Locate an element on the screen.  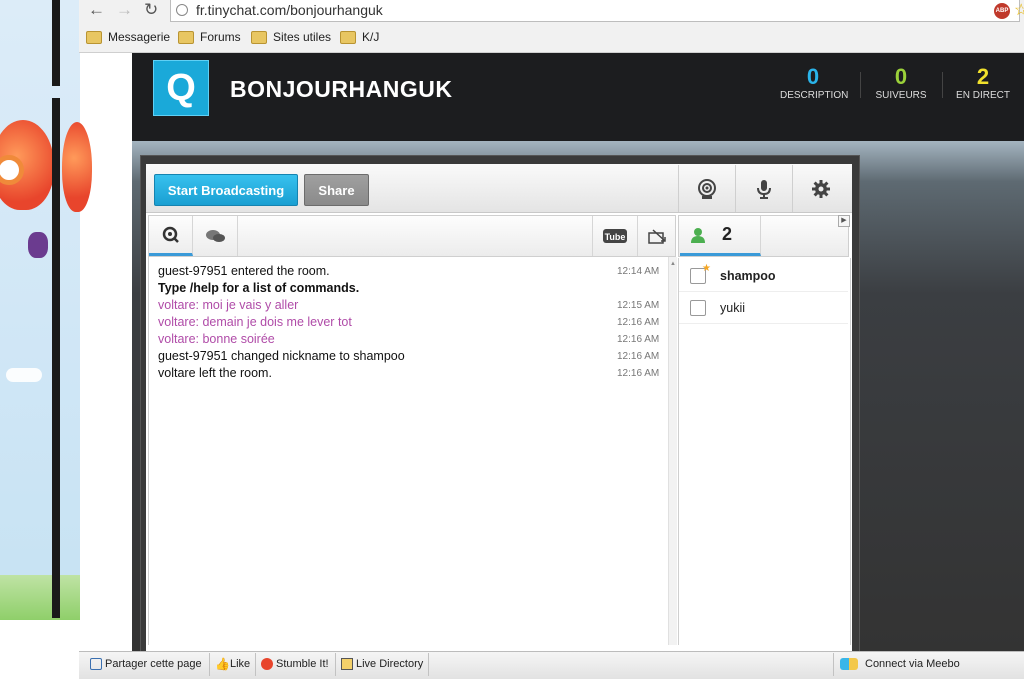
user-list-item: yukii is located at coordinates (763, 308).